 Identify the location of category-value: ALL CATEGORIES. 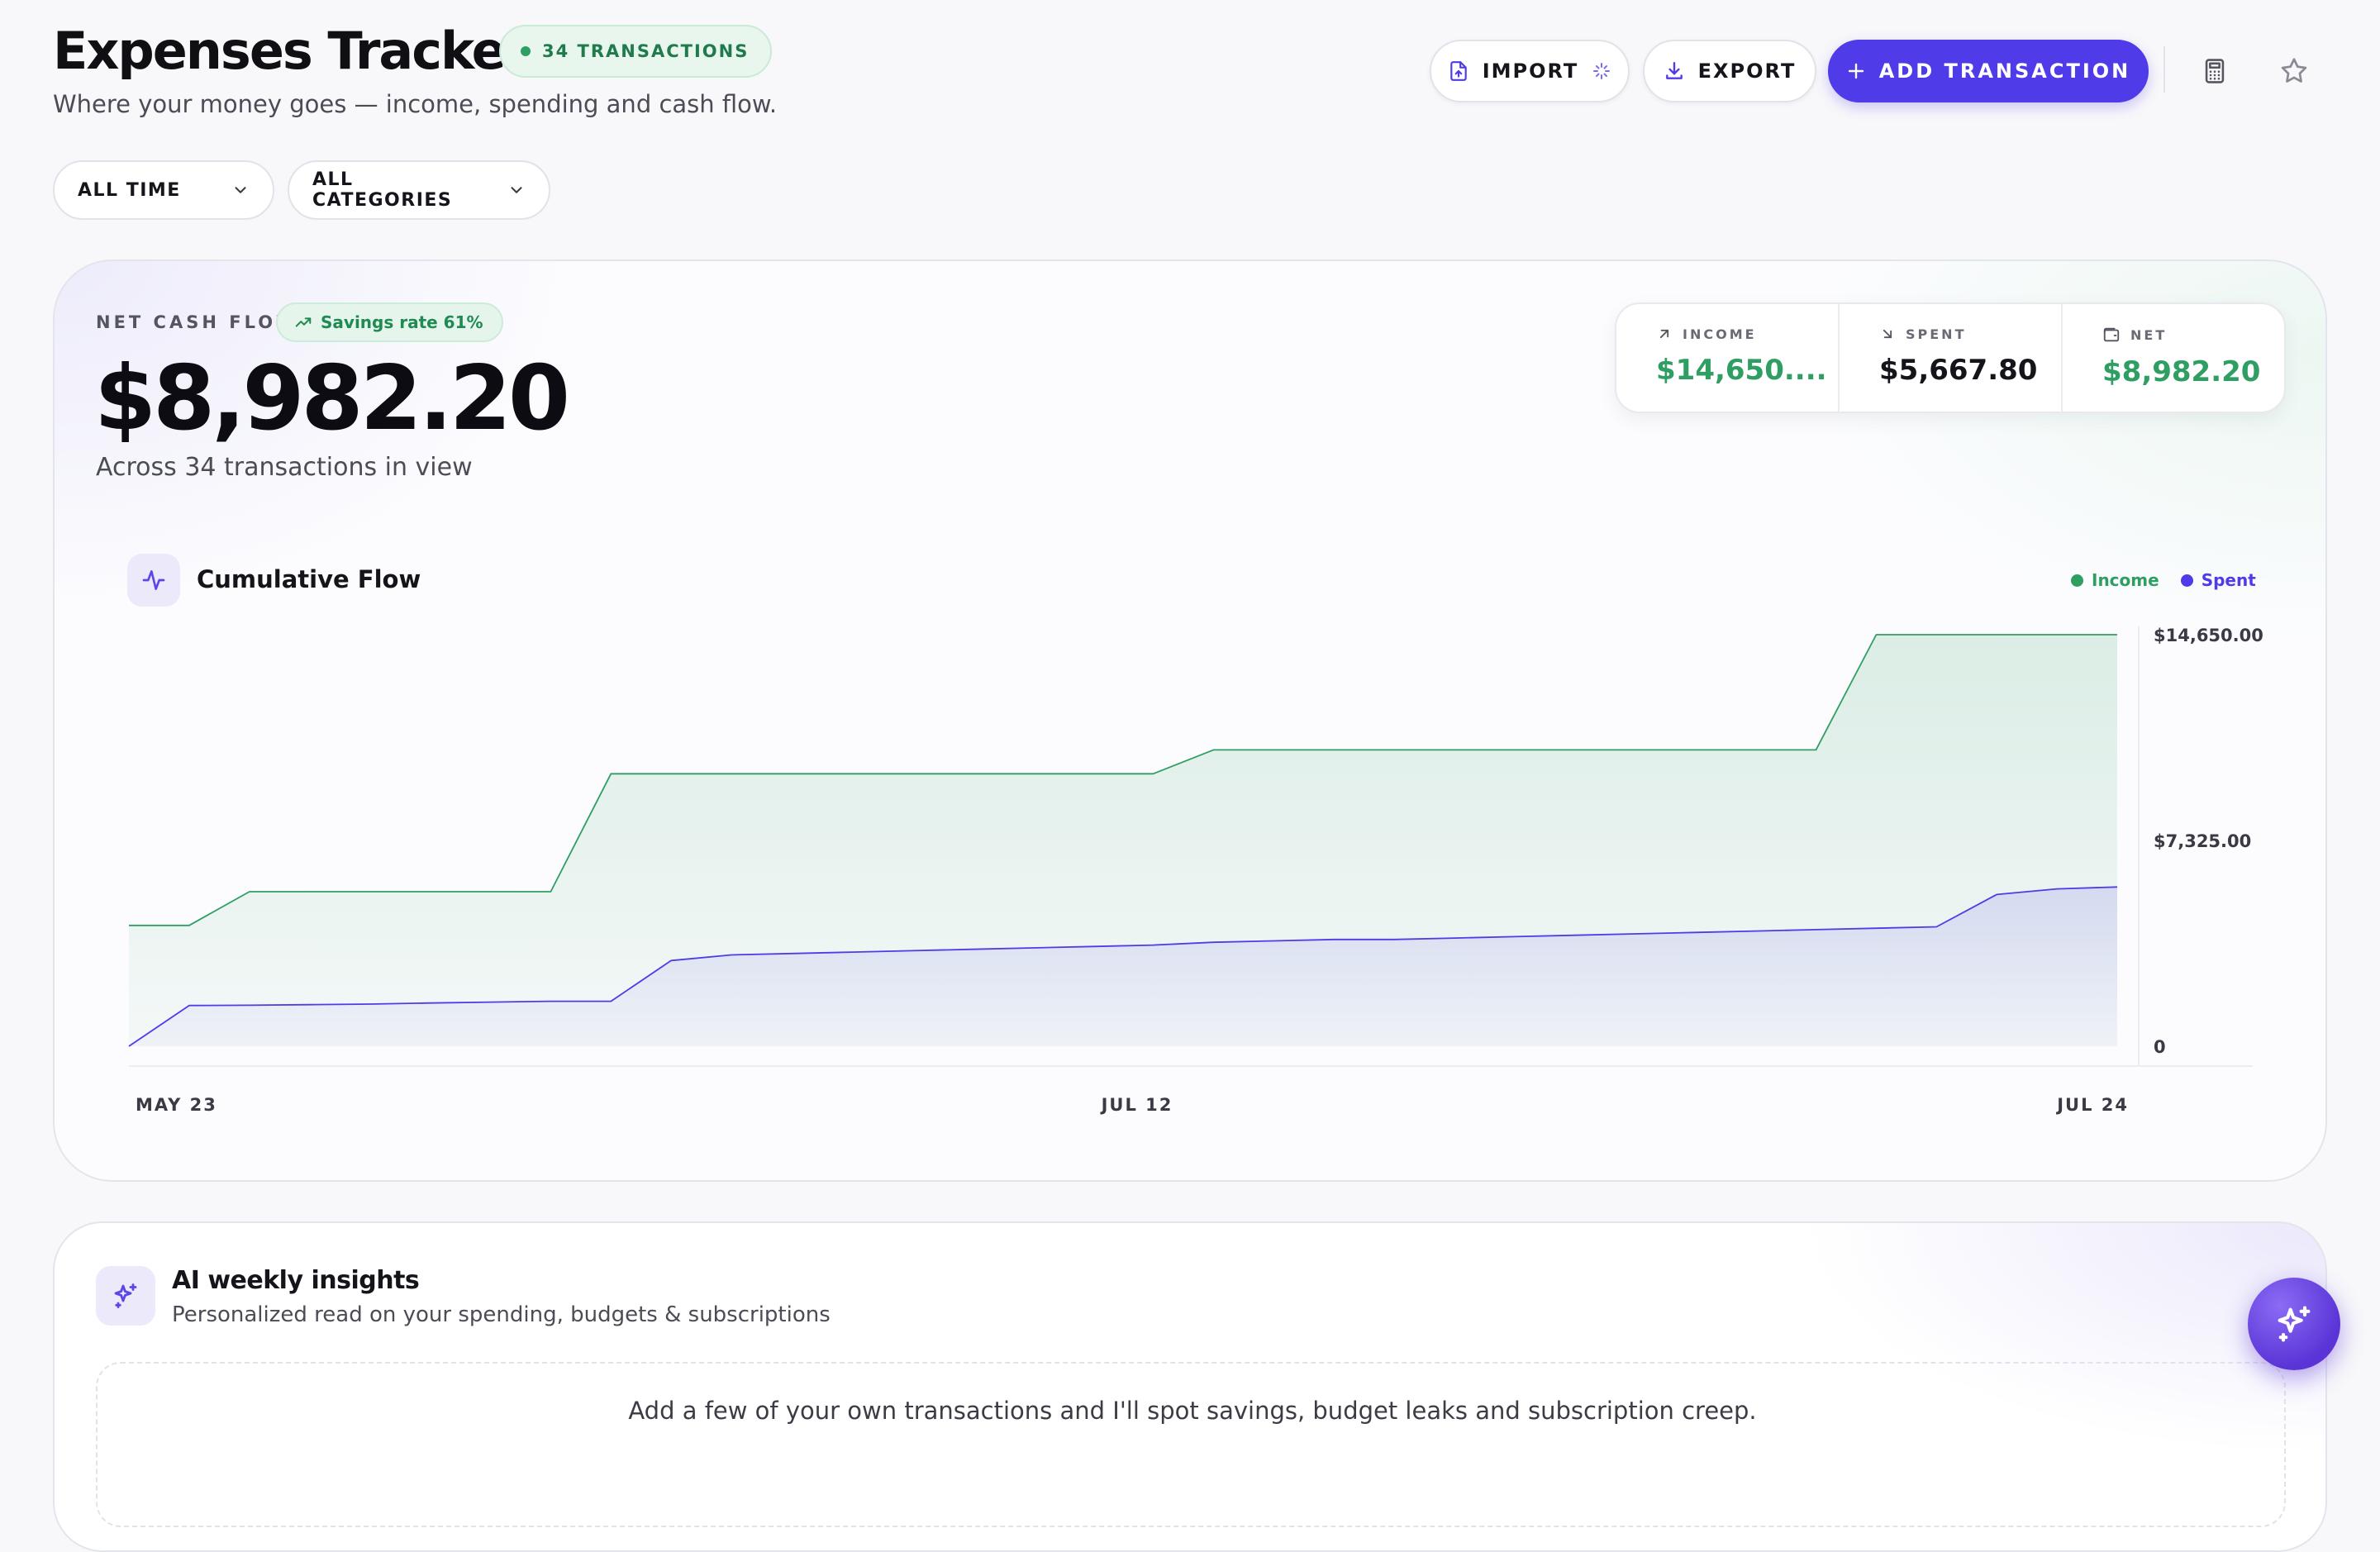
(382, 190).